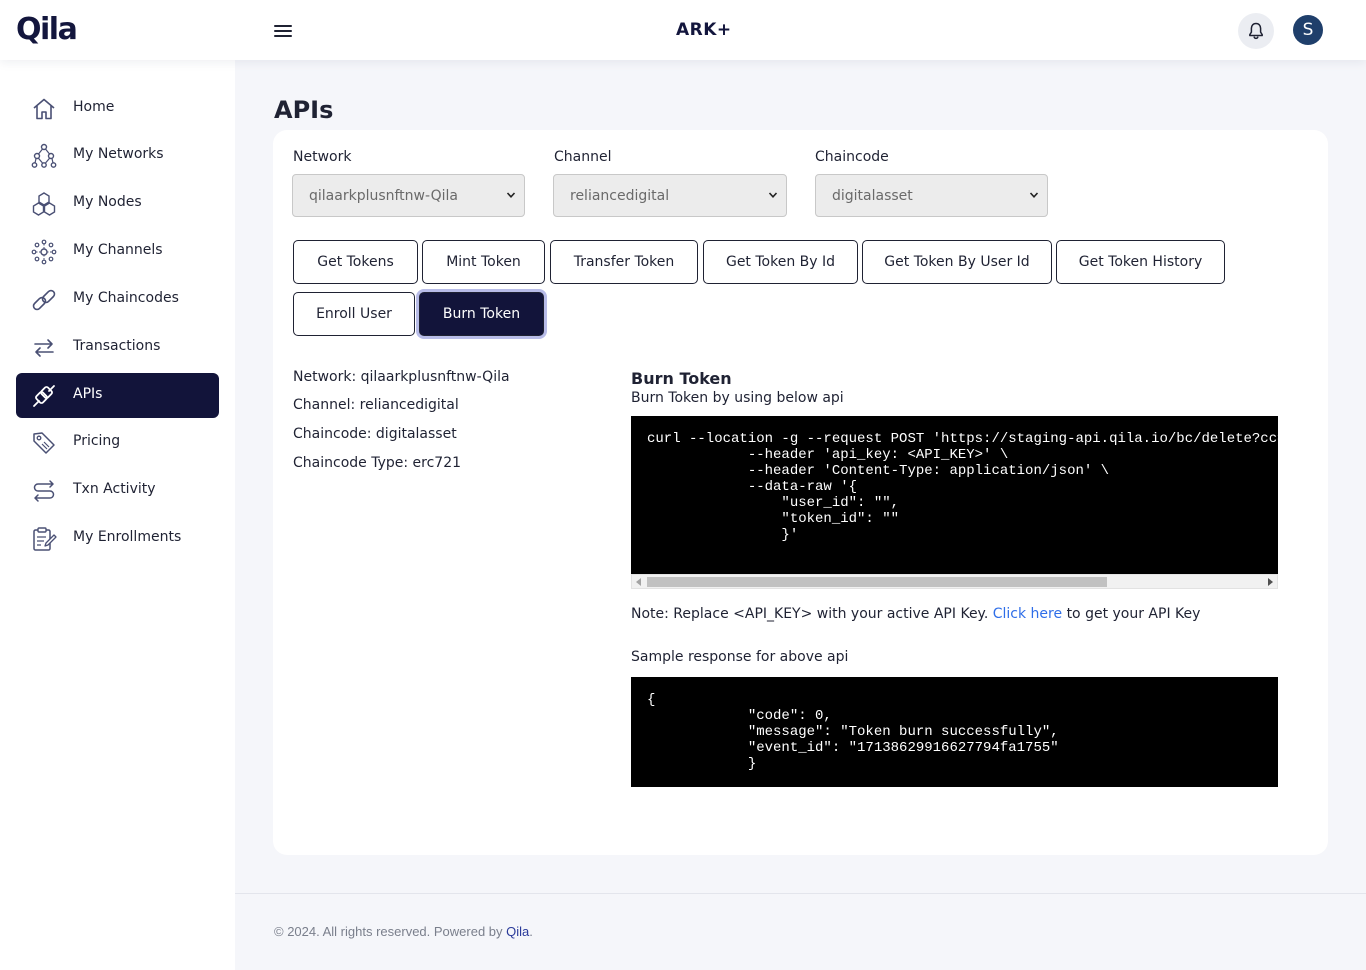 The width and height of the screenshot is (1366, 970). What do you see at coordinates (114, 489) in the screenshot?
I see `sidebar-item-label: Txn Activity` at bounding box center [114, 489].